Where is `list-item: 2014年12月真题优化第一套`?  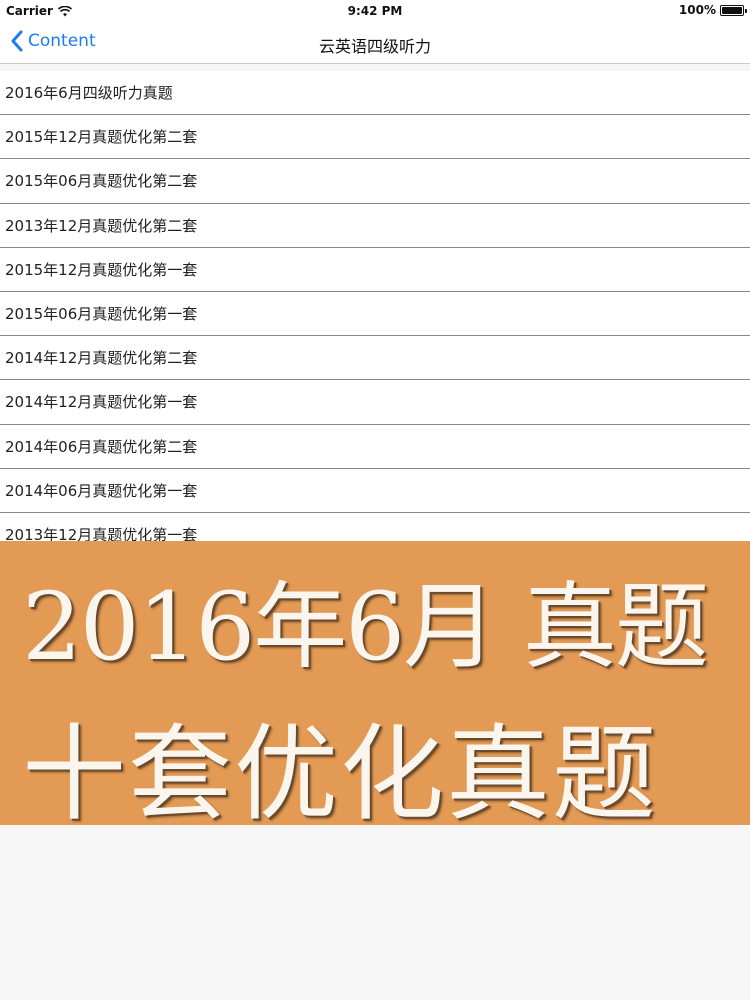 list-item: 2014年12月真题优化第一套 is located at coordinates (375, 402).